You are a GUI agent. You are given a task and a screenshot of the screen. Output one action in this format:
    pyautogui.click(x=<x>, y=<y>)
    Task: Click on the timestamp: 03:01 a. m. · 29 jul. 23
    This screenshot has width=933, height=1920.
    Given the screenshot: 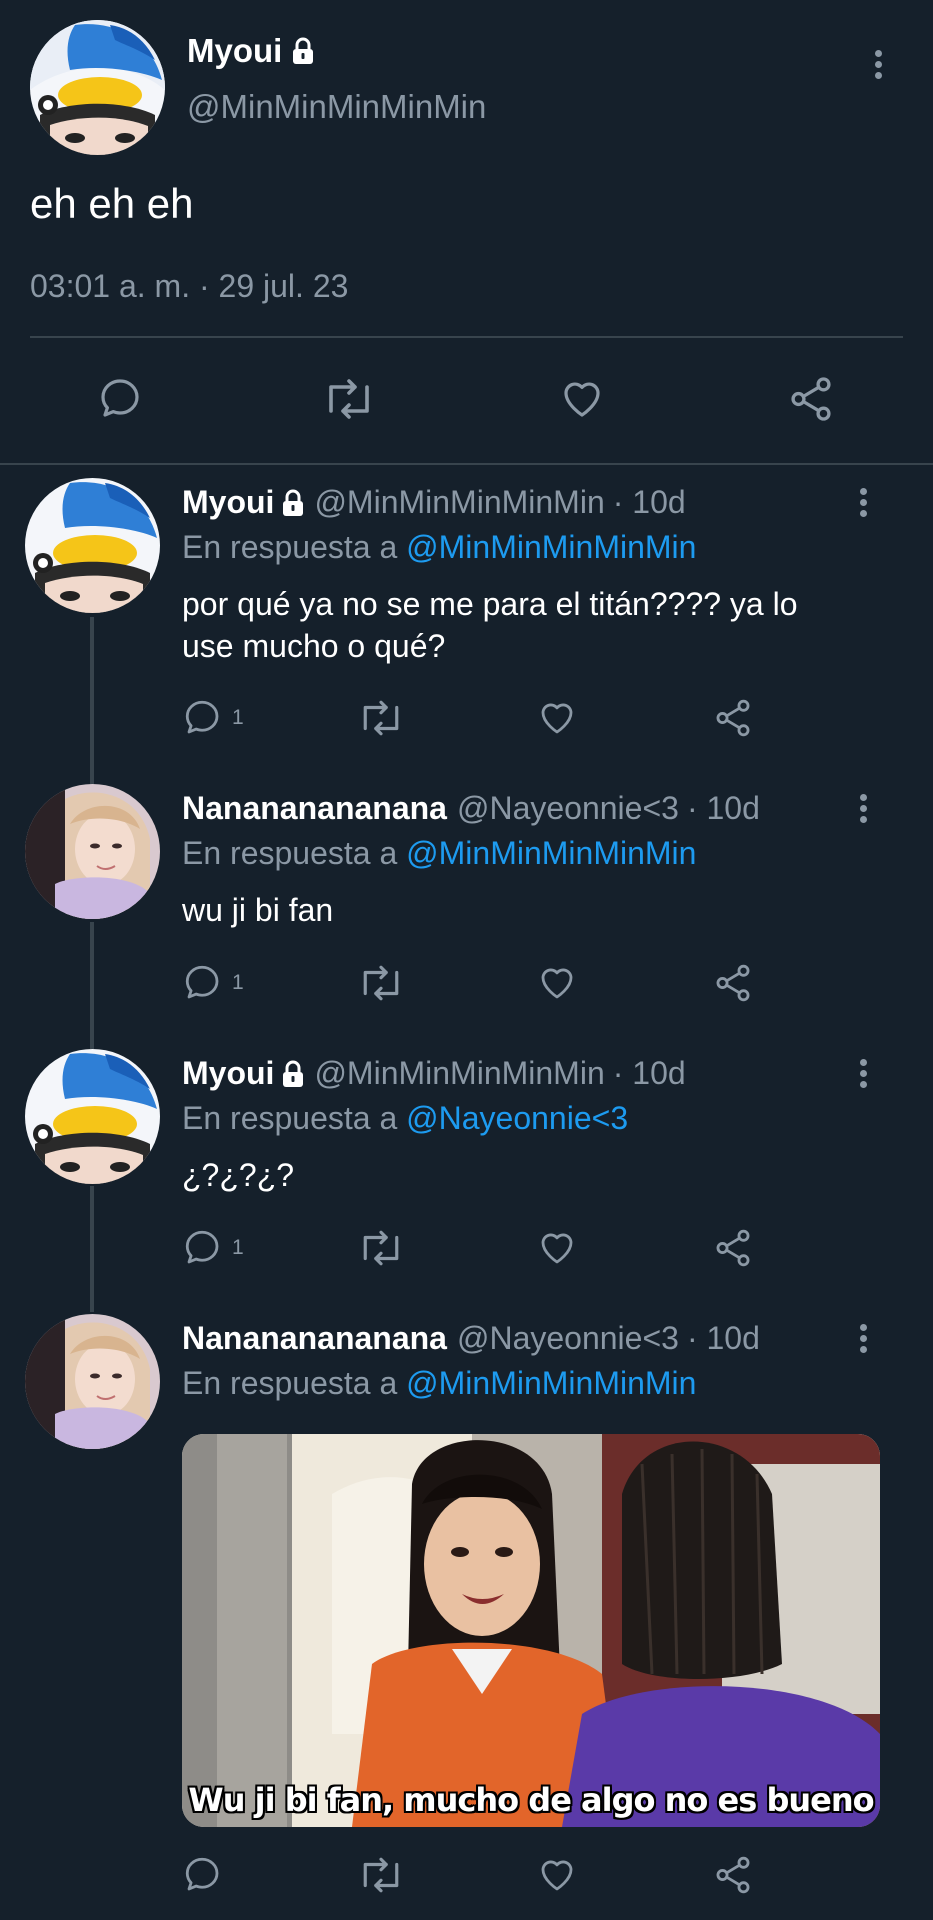 What is the action you would take?
    pyautogui.click(x=189, y=286)
    